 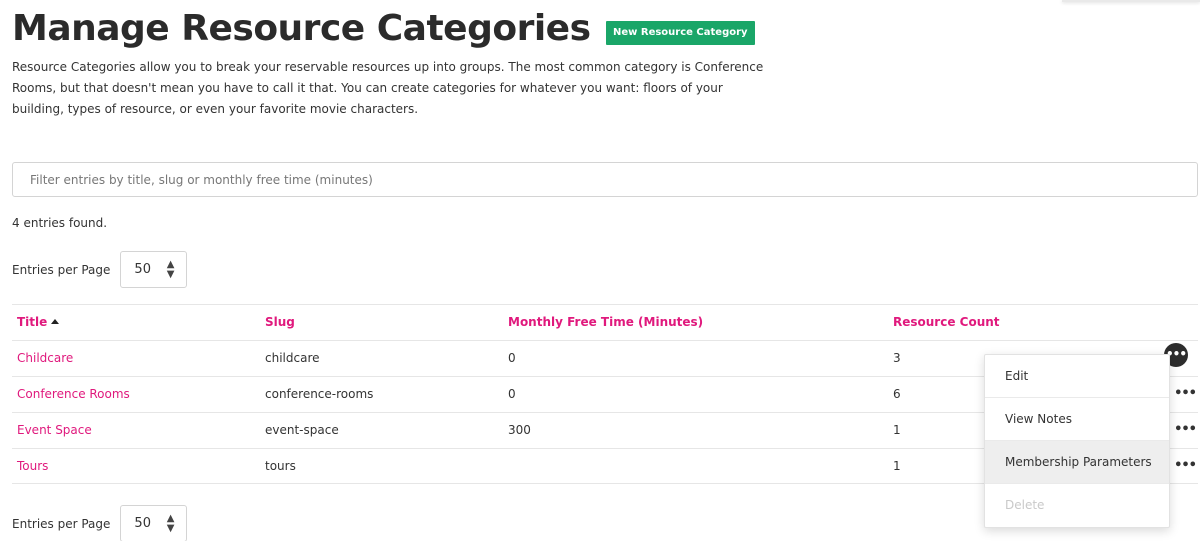 I want to click on row-title-link: Tours, so click(x=32, y=466).